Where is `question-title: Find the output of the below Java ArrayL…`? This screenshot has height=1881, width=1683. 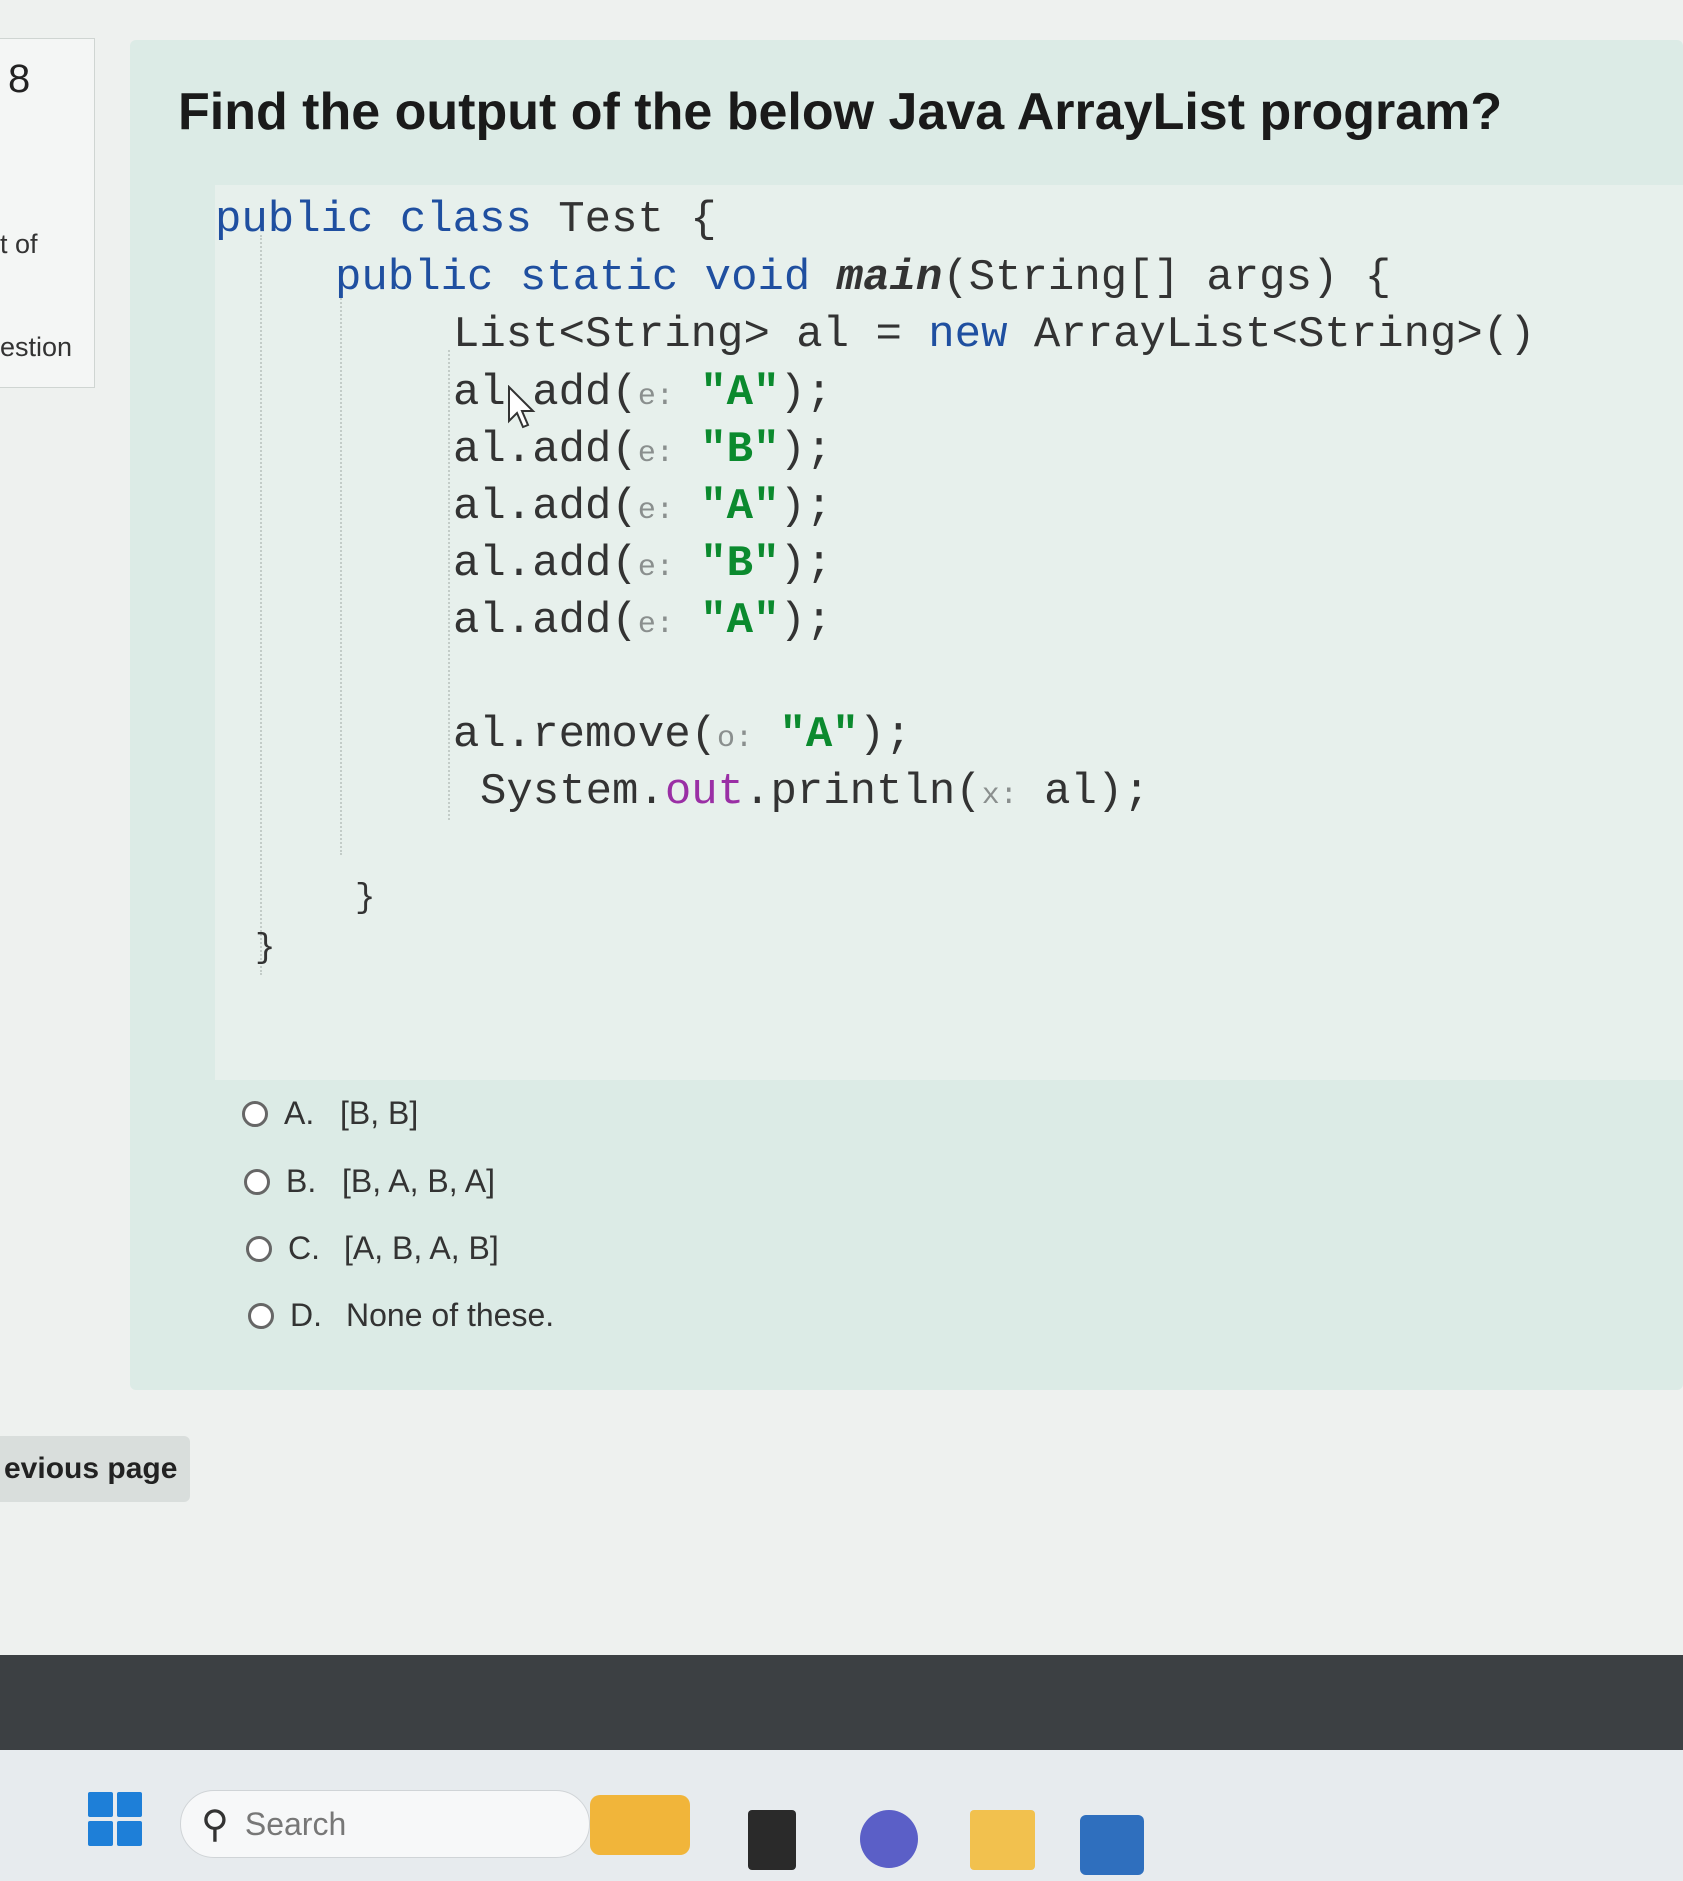
question-title: Find the output of the below Java ArrayL… is located at coordinates (840, 112).